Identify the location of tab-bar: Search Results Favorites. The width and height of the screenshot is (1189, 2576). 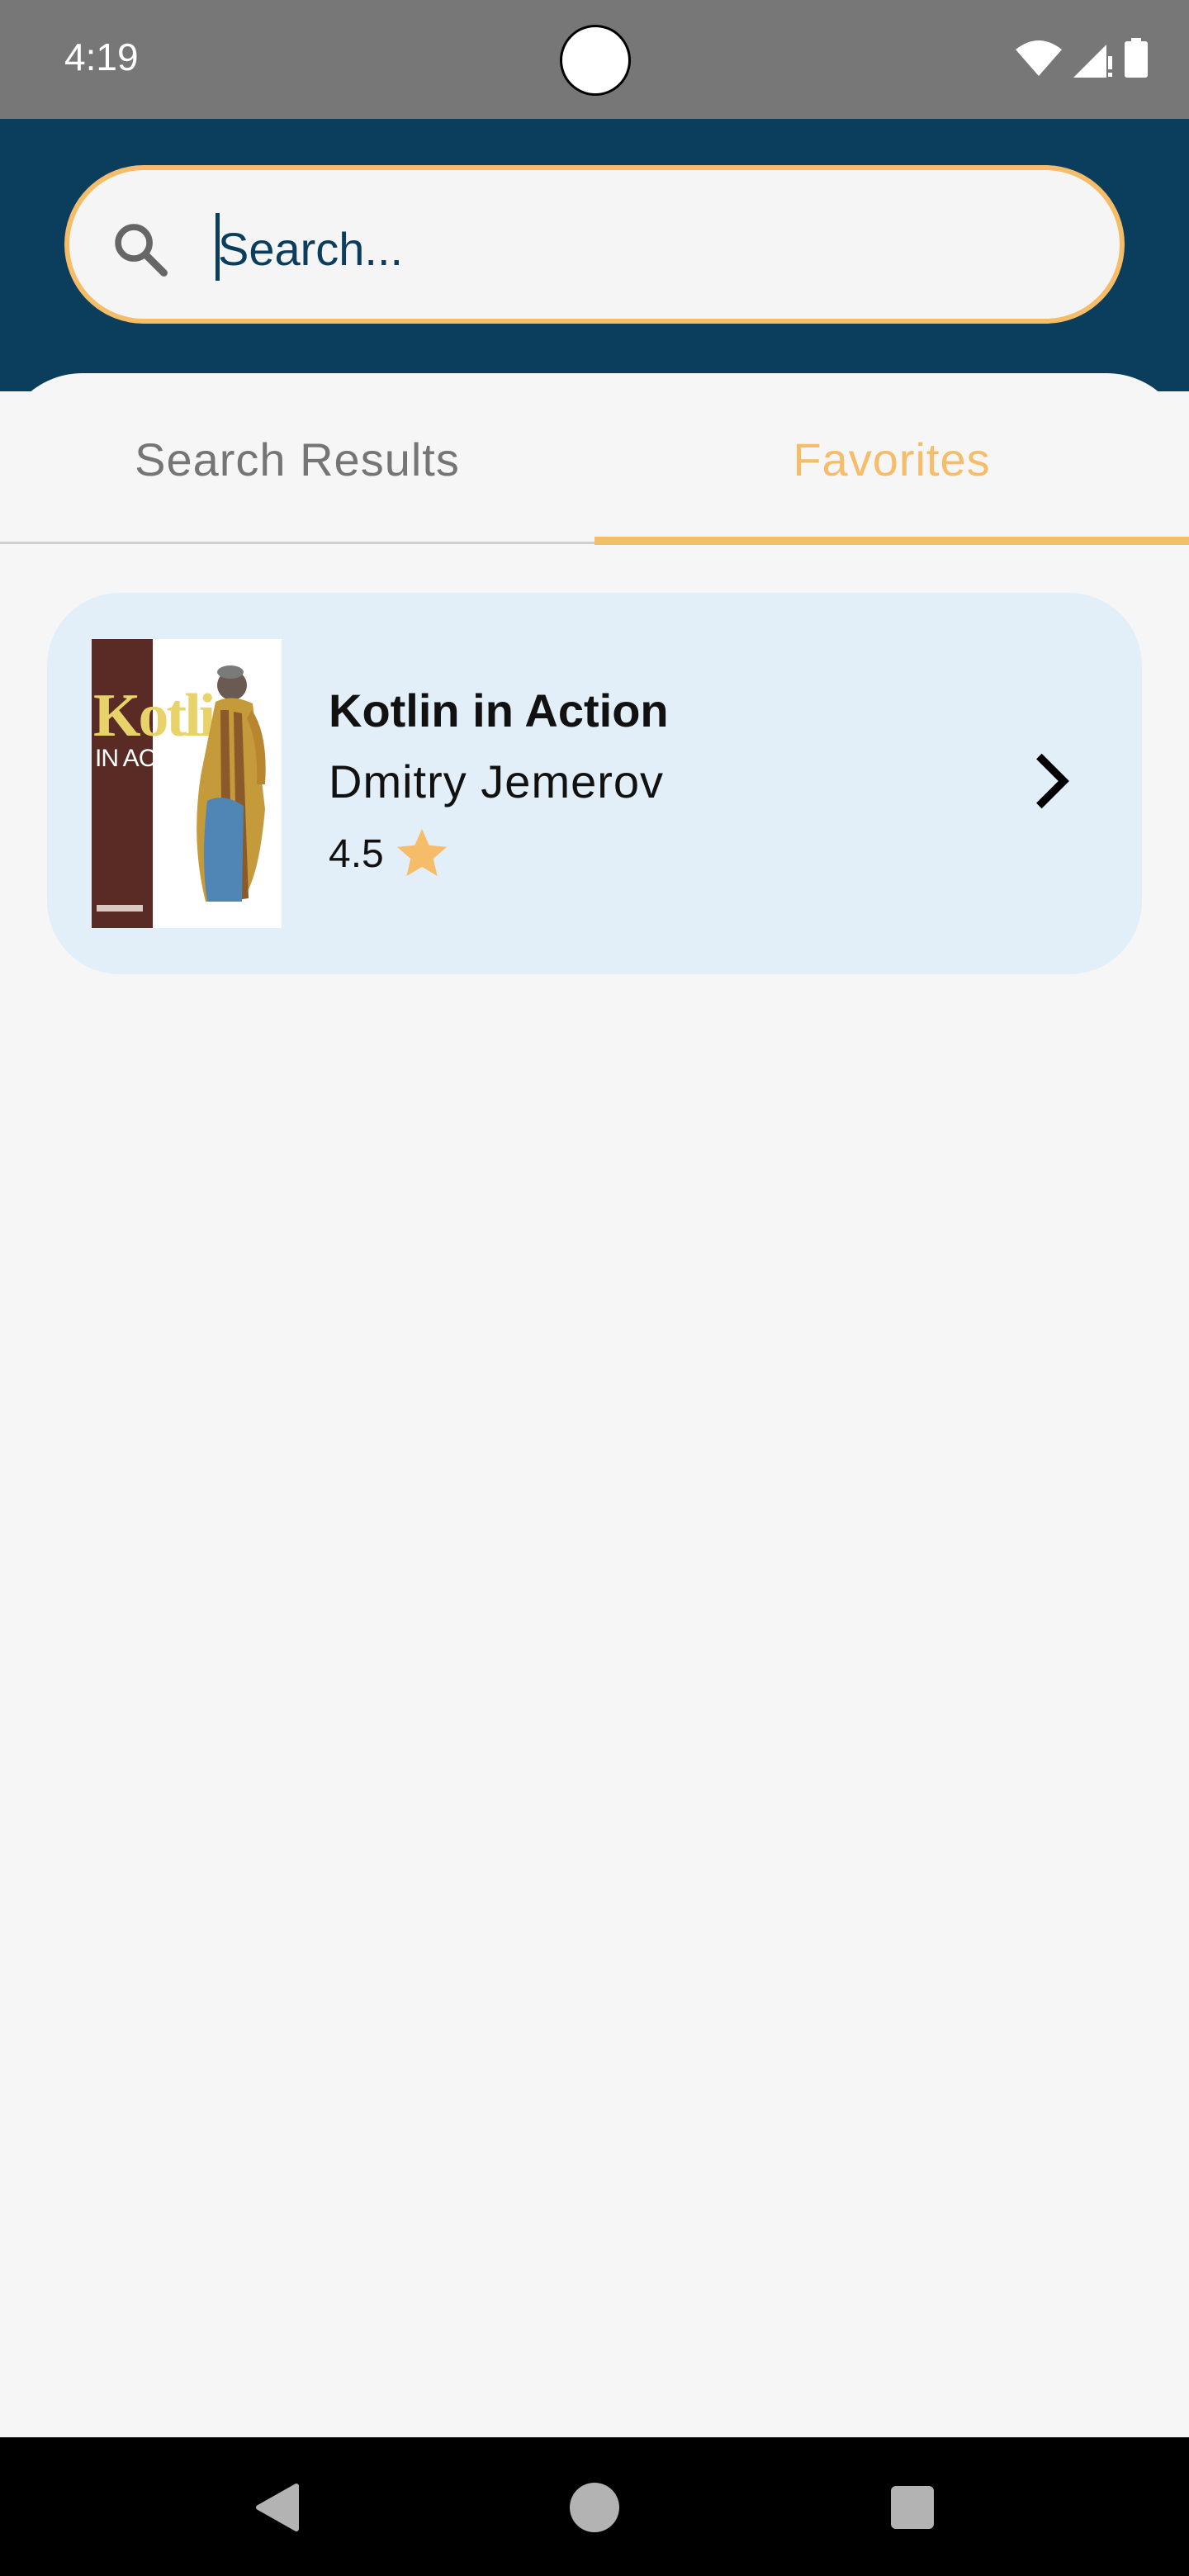
(594, 459).